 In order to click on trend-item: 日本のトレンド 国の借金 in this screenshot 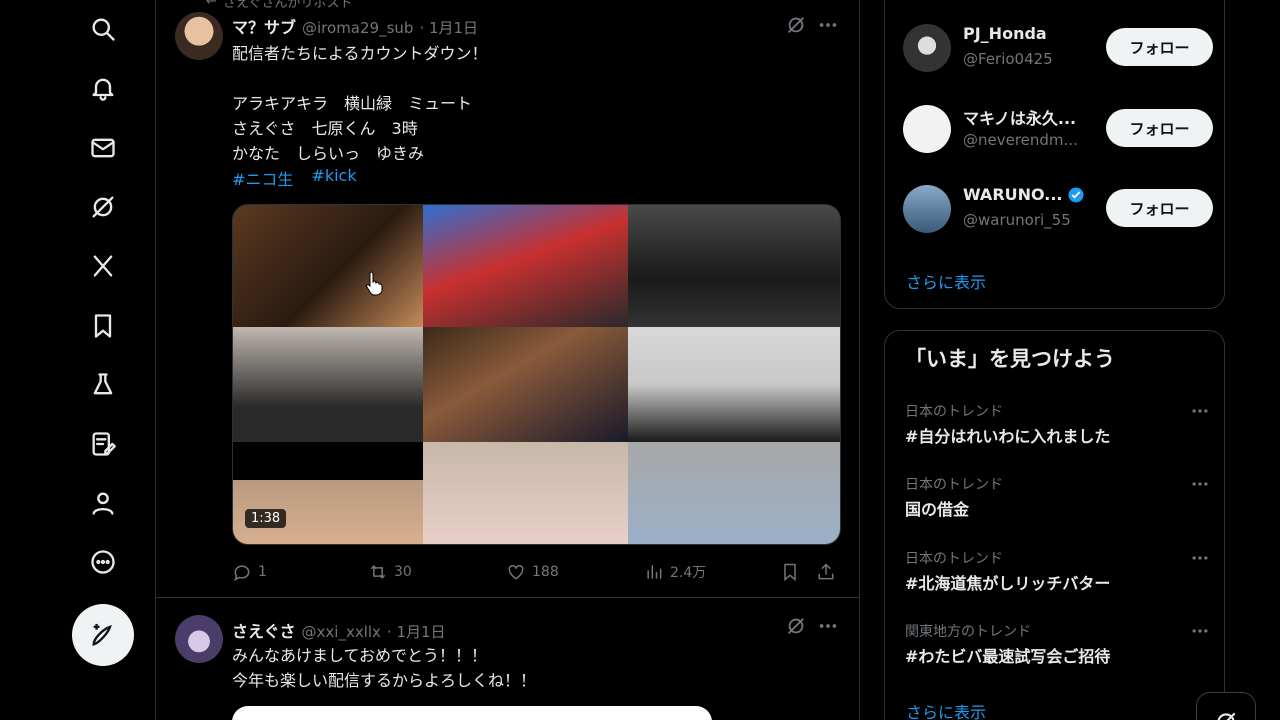, I will do `click(1057, 497)`.